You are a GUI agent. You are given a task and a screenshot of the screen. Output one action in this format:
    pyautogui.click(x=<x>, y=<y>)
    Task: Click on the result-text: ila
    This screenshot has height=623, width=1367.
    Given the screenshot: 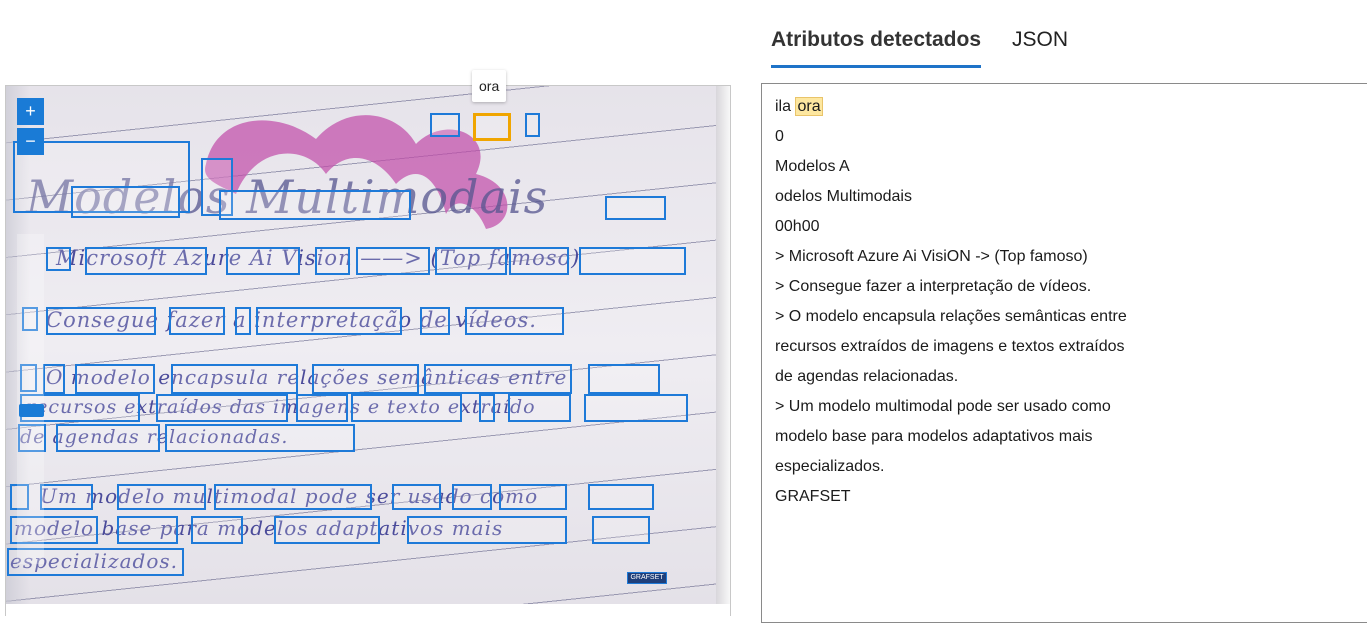 What is the action you would take?
    pyautogui.click(x=783, y=106)
    